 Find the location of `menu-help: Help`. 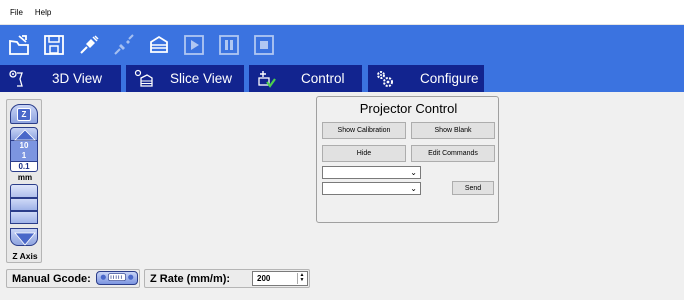

menu-help: Help is located at coordinates (43, 12).